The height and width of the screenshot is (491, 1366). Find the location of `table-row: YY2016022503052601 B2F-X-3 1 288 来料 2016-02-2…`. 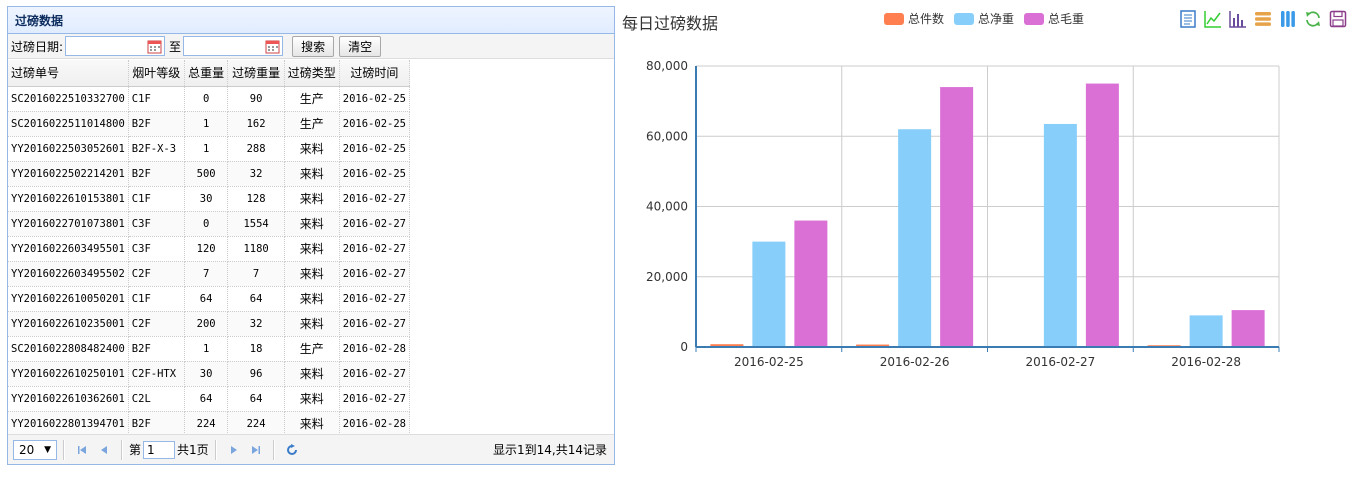

table-row: YY2016022503052601 B2F-X-3 1 288 来料 2016-02-2… is located at coordinates (209, 149).